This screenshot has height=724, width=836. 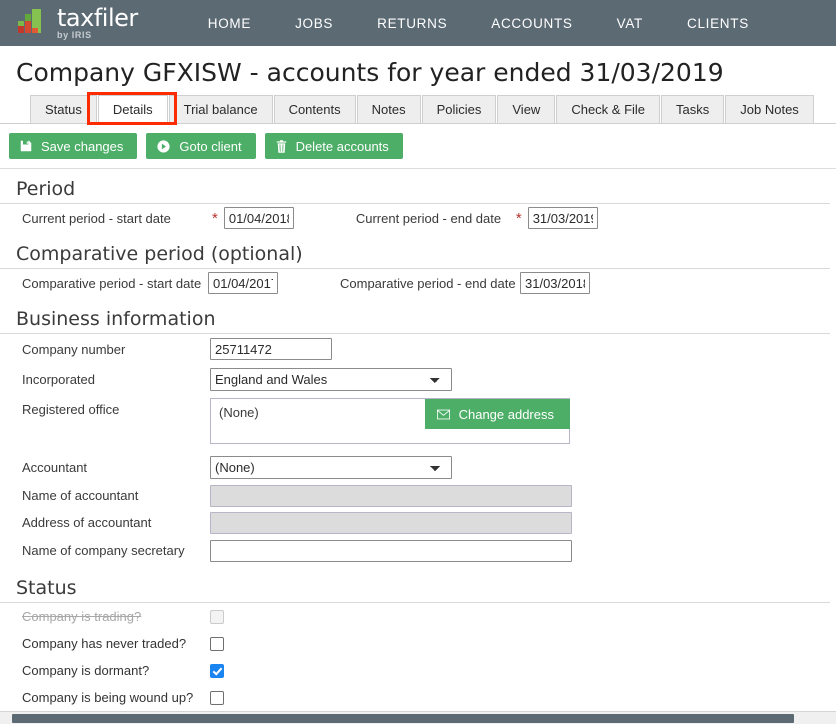 I want to click on brand-subtitle: by IRIS, so click(x=74, y=35).